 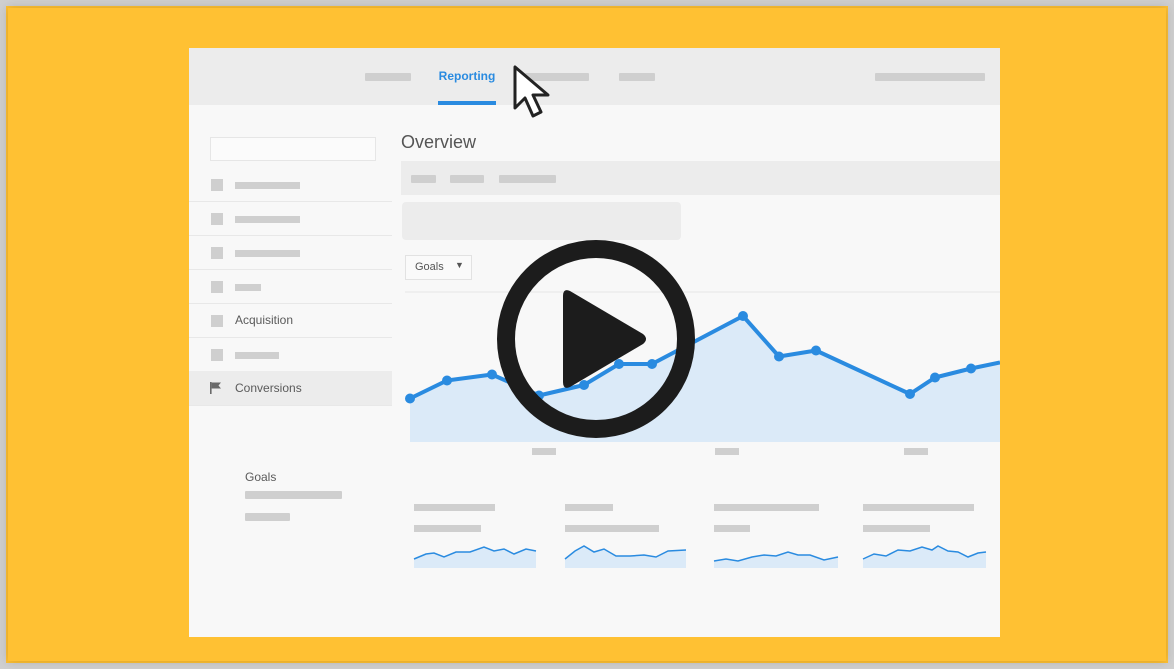 I want to click on play-button, so click(x=596, y=339).